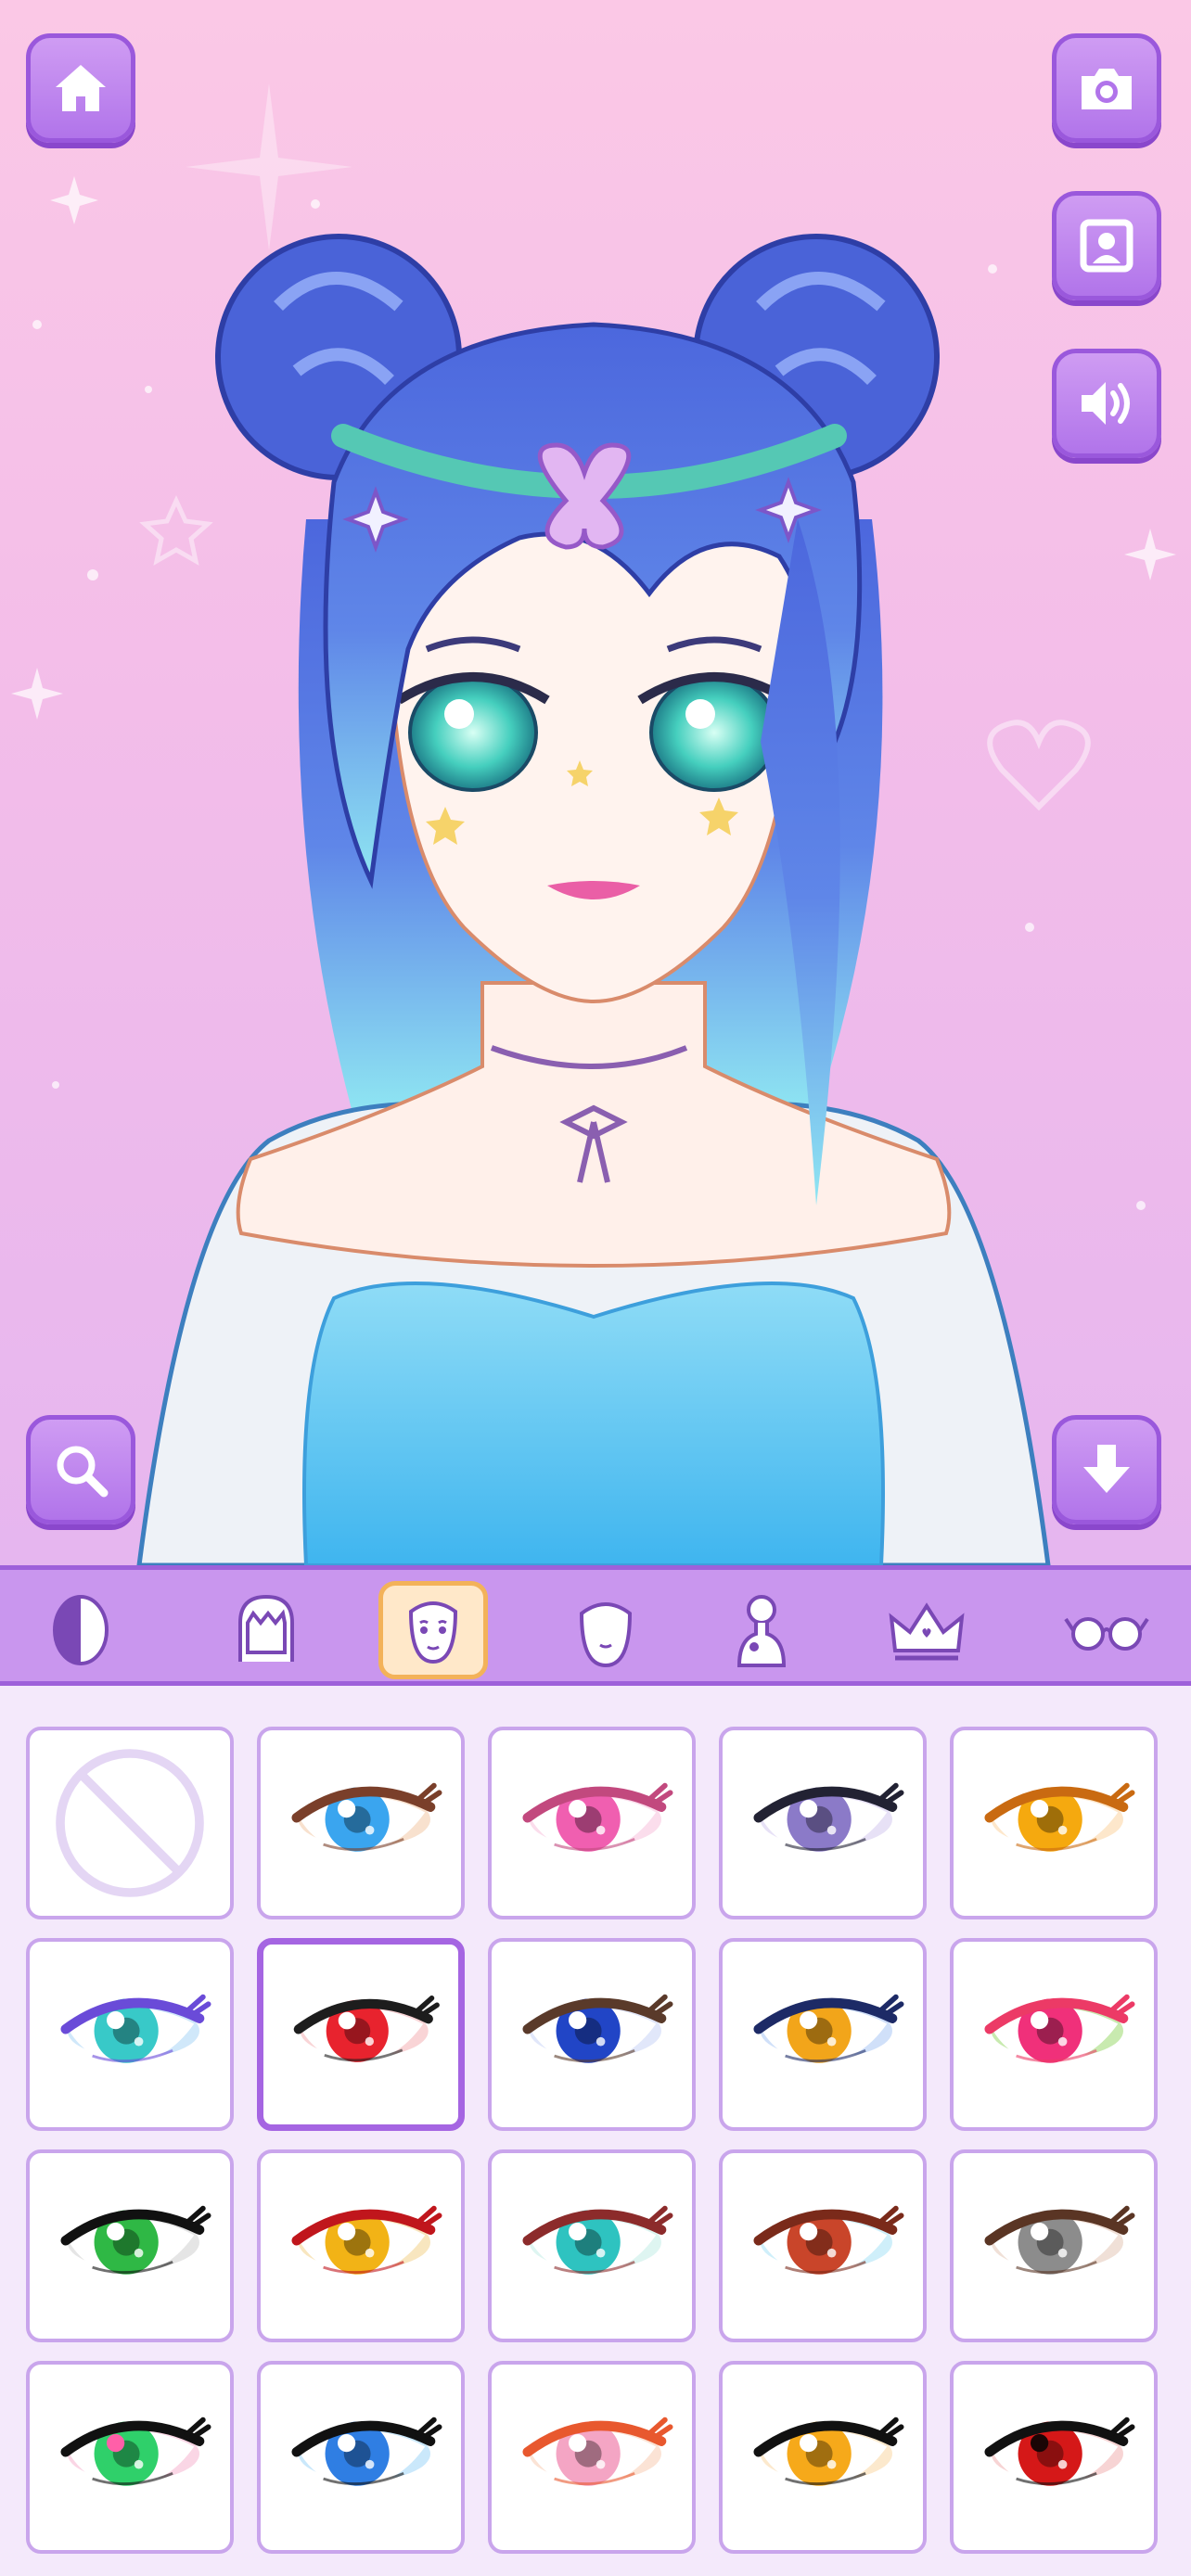  What do you see at coordinates (83, 1472) in the screenshot?
I see `magnifier-icon` at bounding box center [83, 1472].